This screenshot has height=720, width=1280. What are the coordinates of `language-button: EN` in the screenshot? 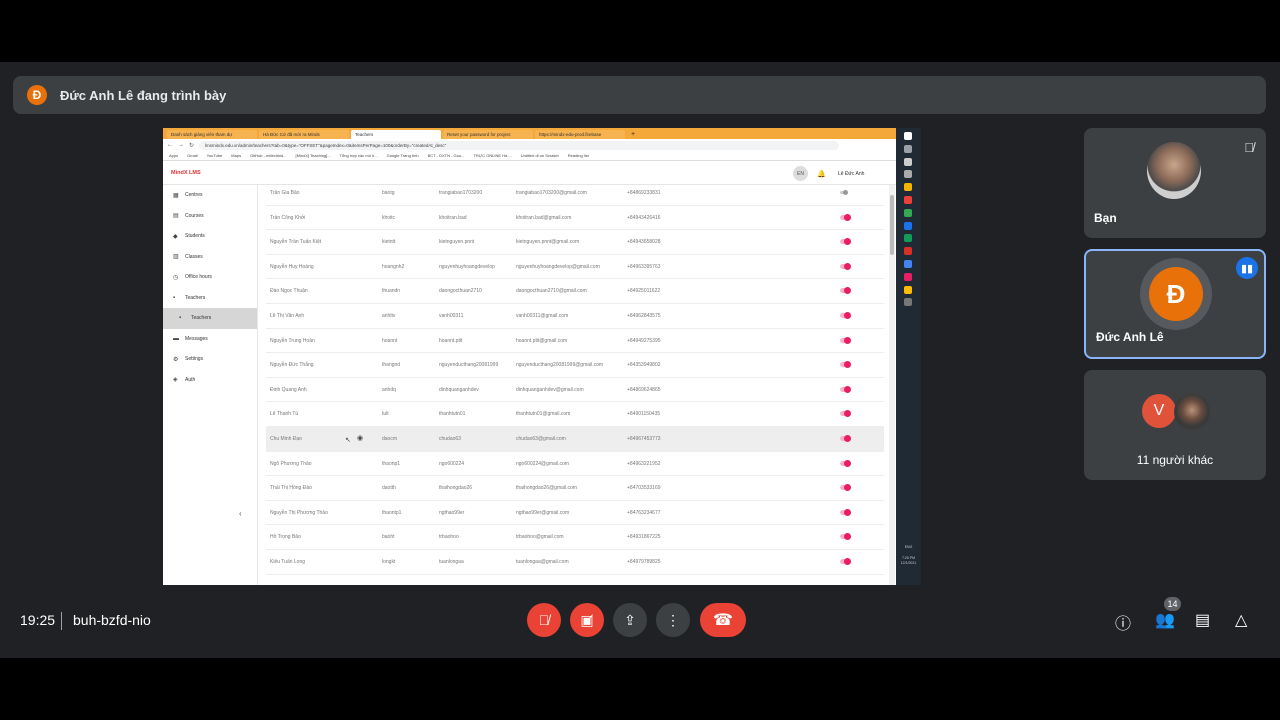 It's located at (800, 173).